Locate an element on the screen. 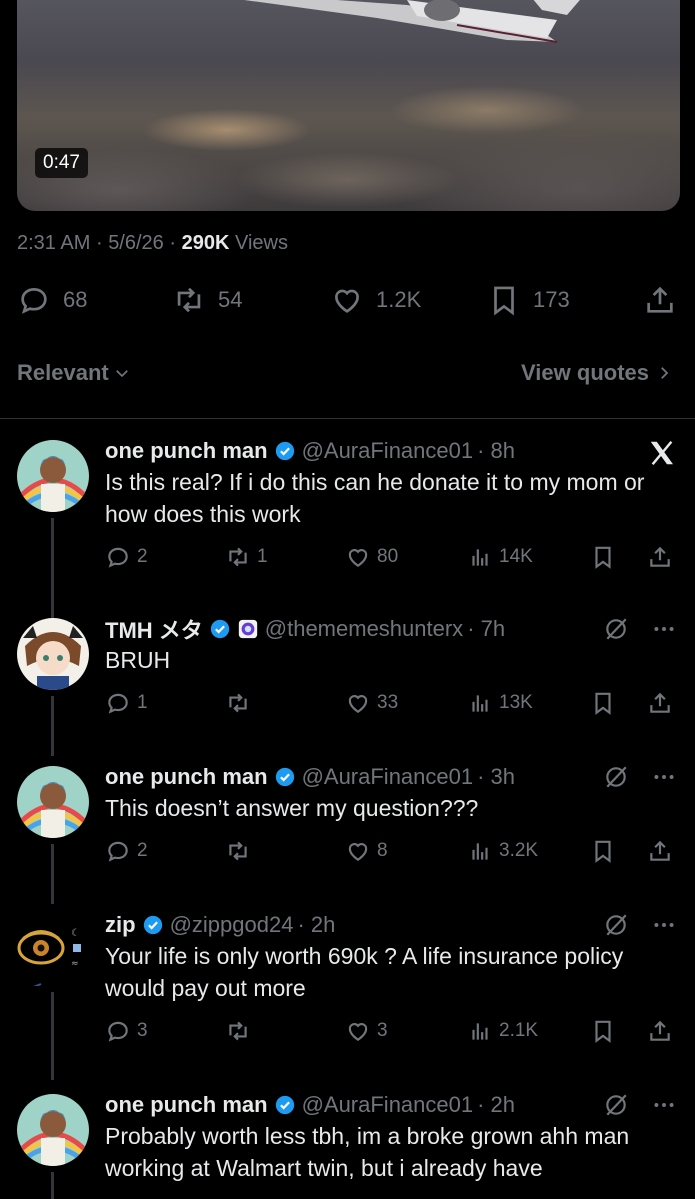  like-button: 33 is located at coordinates (371, 703).